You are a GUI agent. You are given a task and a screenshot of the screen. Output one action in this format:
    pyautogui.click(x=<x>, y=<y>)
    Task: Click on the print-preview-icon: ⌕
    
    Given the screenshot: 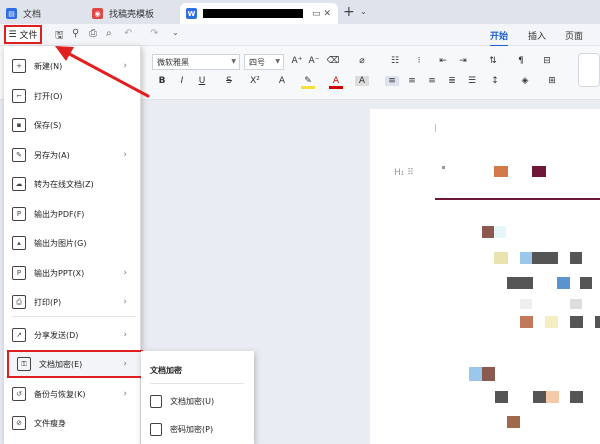 What is the action you would take?
    pyautogui.click(x=109, y=33)
    